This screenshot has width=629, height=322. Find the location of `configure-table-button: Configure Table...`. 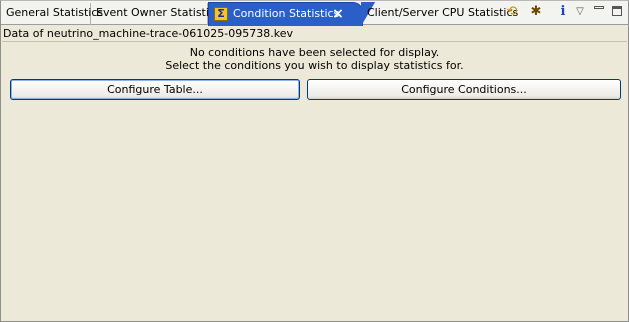

configure-table-button: Configure Table... is located at coordinates (155, 89).